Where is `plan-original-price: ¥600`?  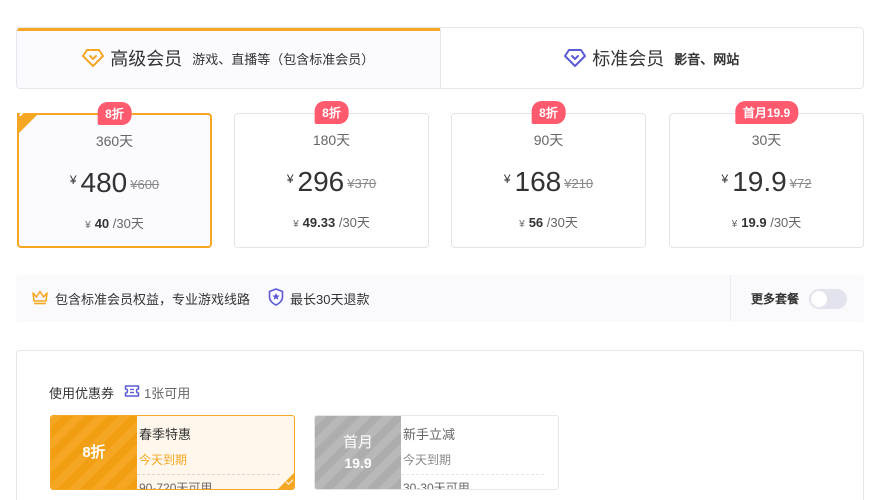 plan-original-price: ¥600 is located at coordinates (144, 184).